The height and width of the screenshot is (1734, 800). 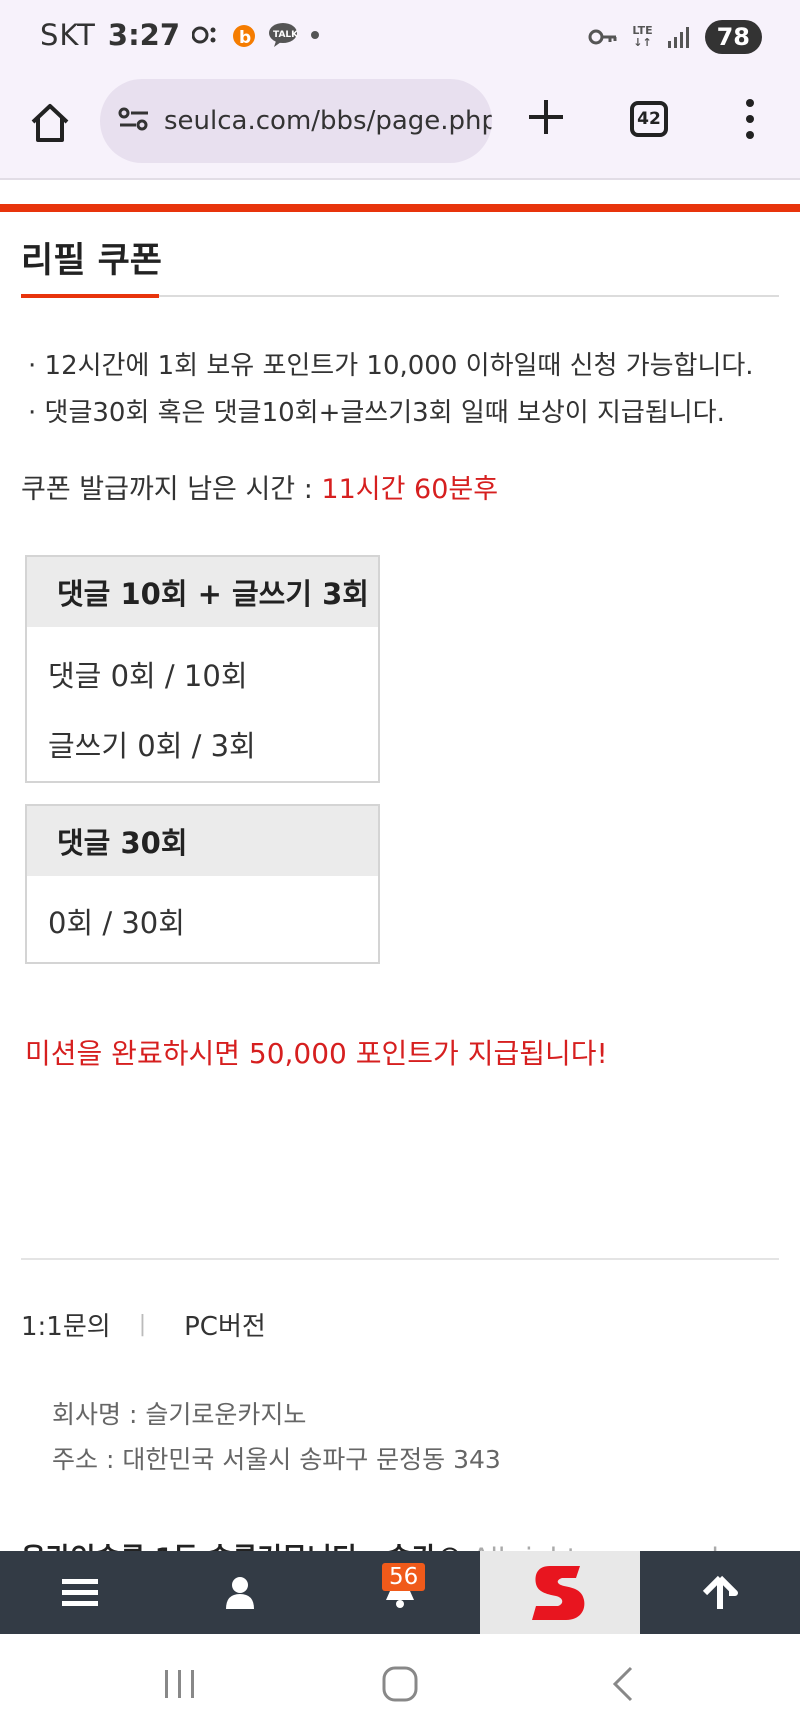 I want to click on status-left: SKT 3:27 b TALK, so click(x=180, y=35).